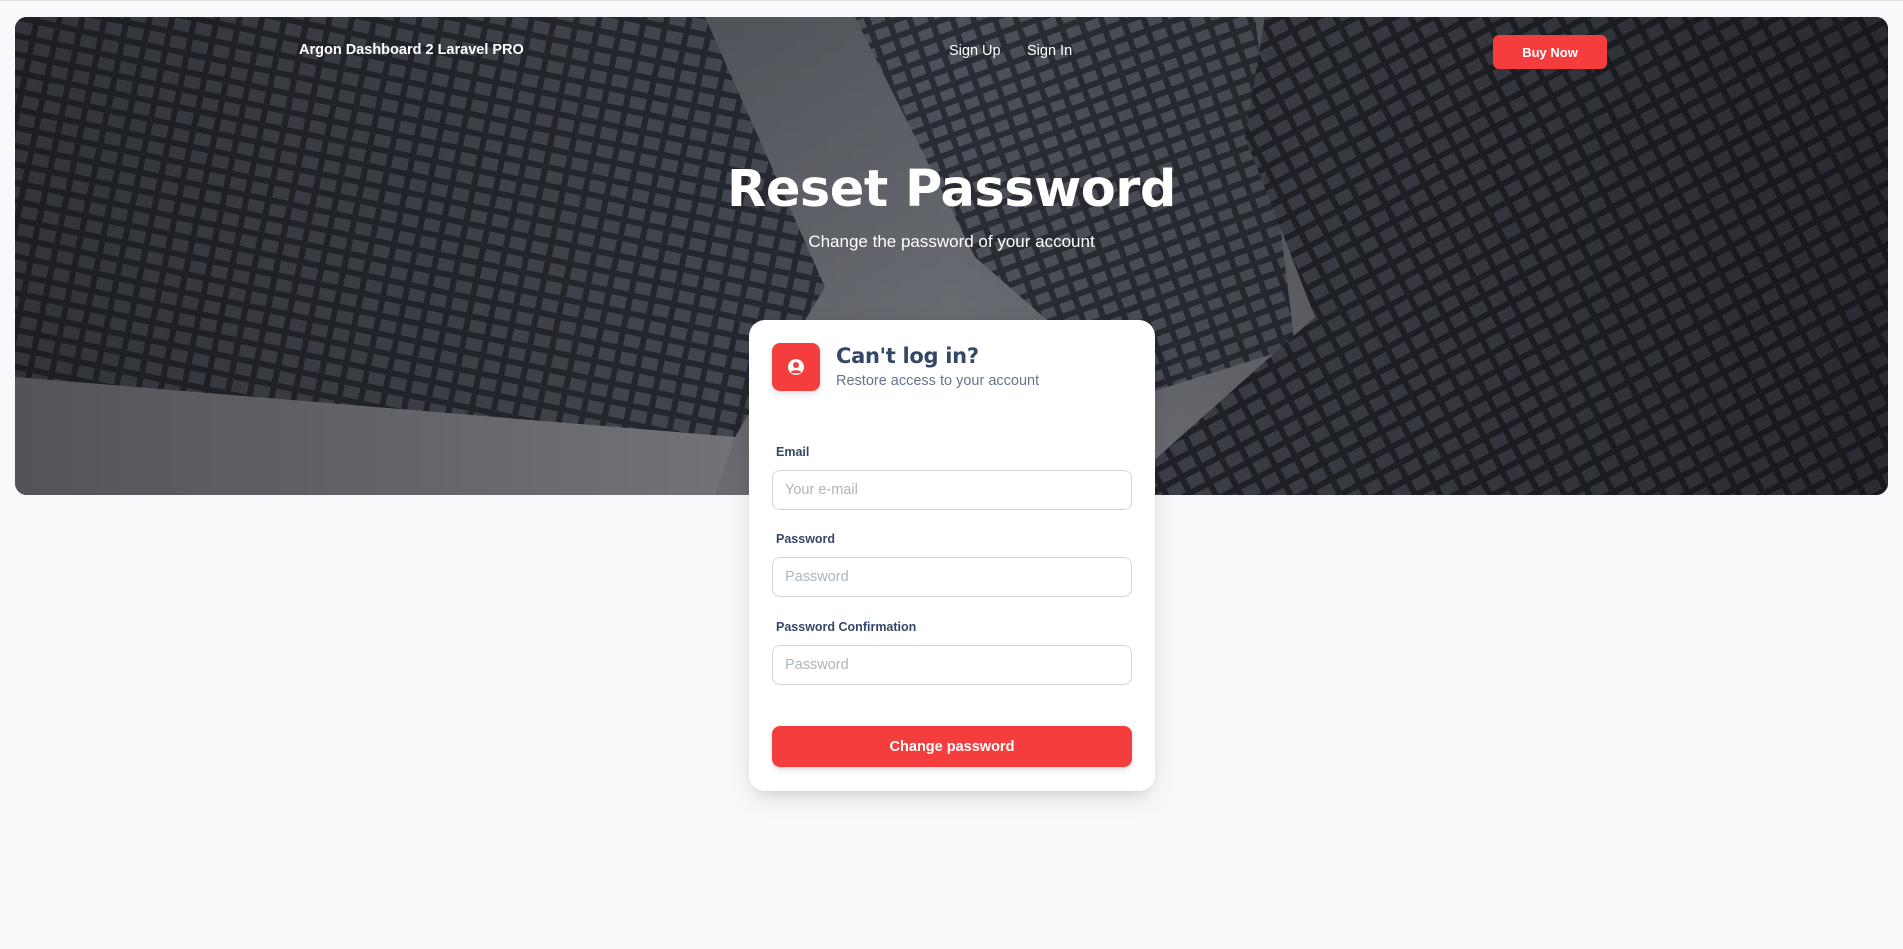  I want to click on nav-sign-in-link: Sign In, so click(1049, 51).